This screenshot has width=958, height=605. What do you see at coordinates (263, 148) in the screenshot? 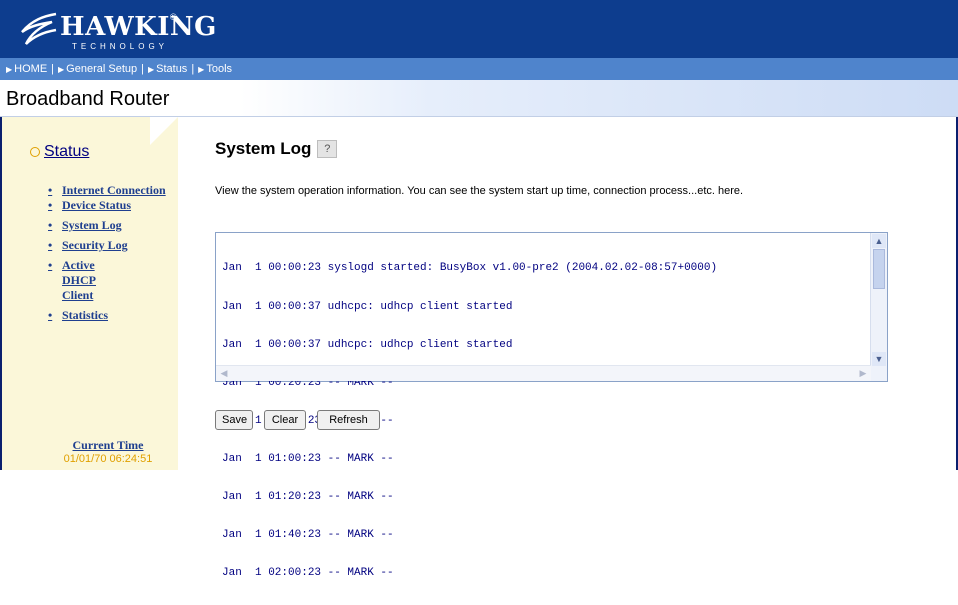
I see `page-title: System Log` at bounding box center [263, 148].